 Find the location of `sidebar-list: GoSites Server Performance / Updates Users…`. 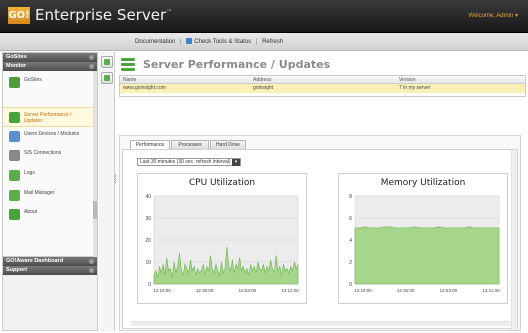

sidebar-list: GoSites Server Performance / Updates Users… is located at coordinates (50, 164).